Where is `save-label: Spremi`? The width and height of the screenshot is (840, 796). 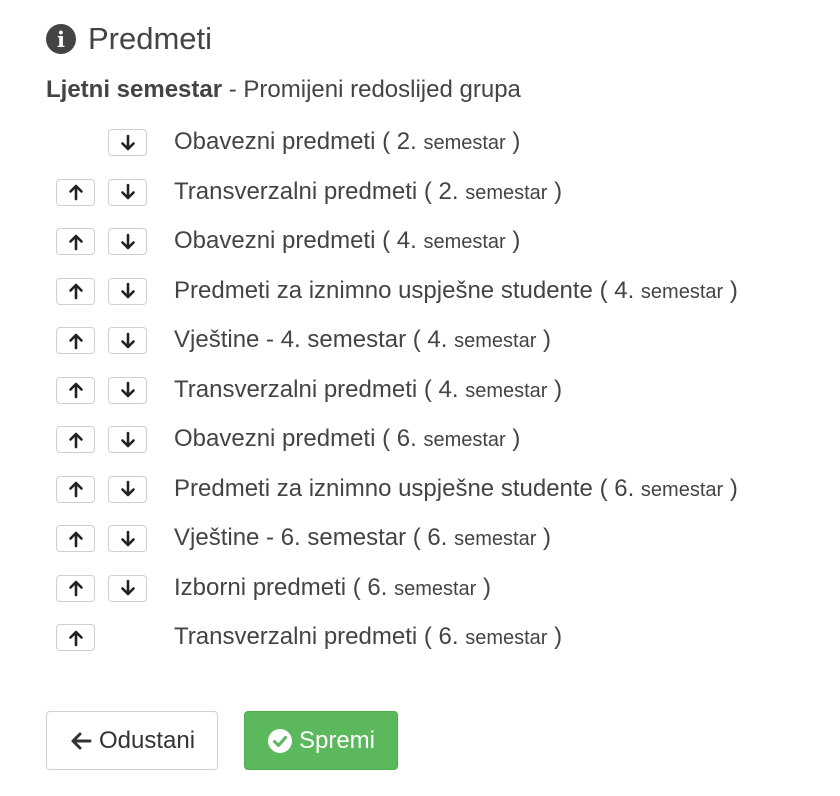
save-label: Spremi is located at coordinates (337, 740).